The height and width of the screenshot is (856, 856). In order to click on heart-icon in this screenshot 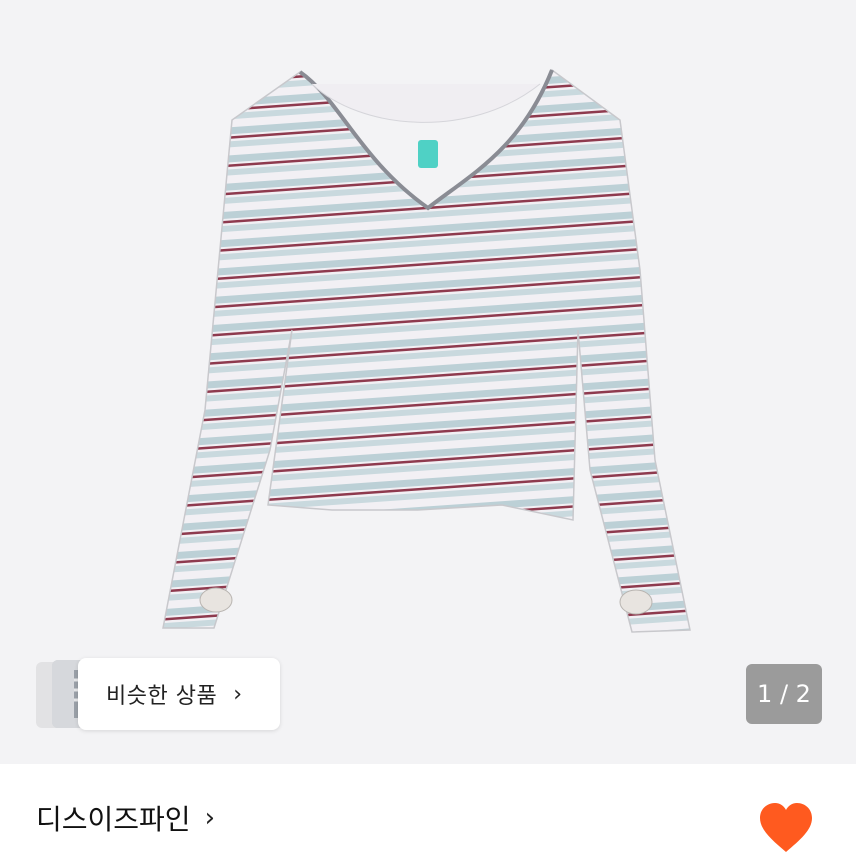, I will do `click(786, 828)`.